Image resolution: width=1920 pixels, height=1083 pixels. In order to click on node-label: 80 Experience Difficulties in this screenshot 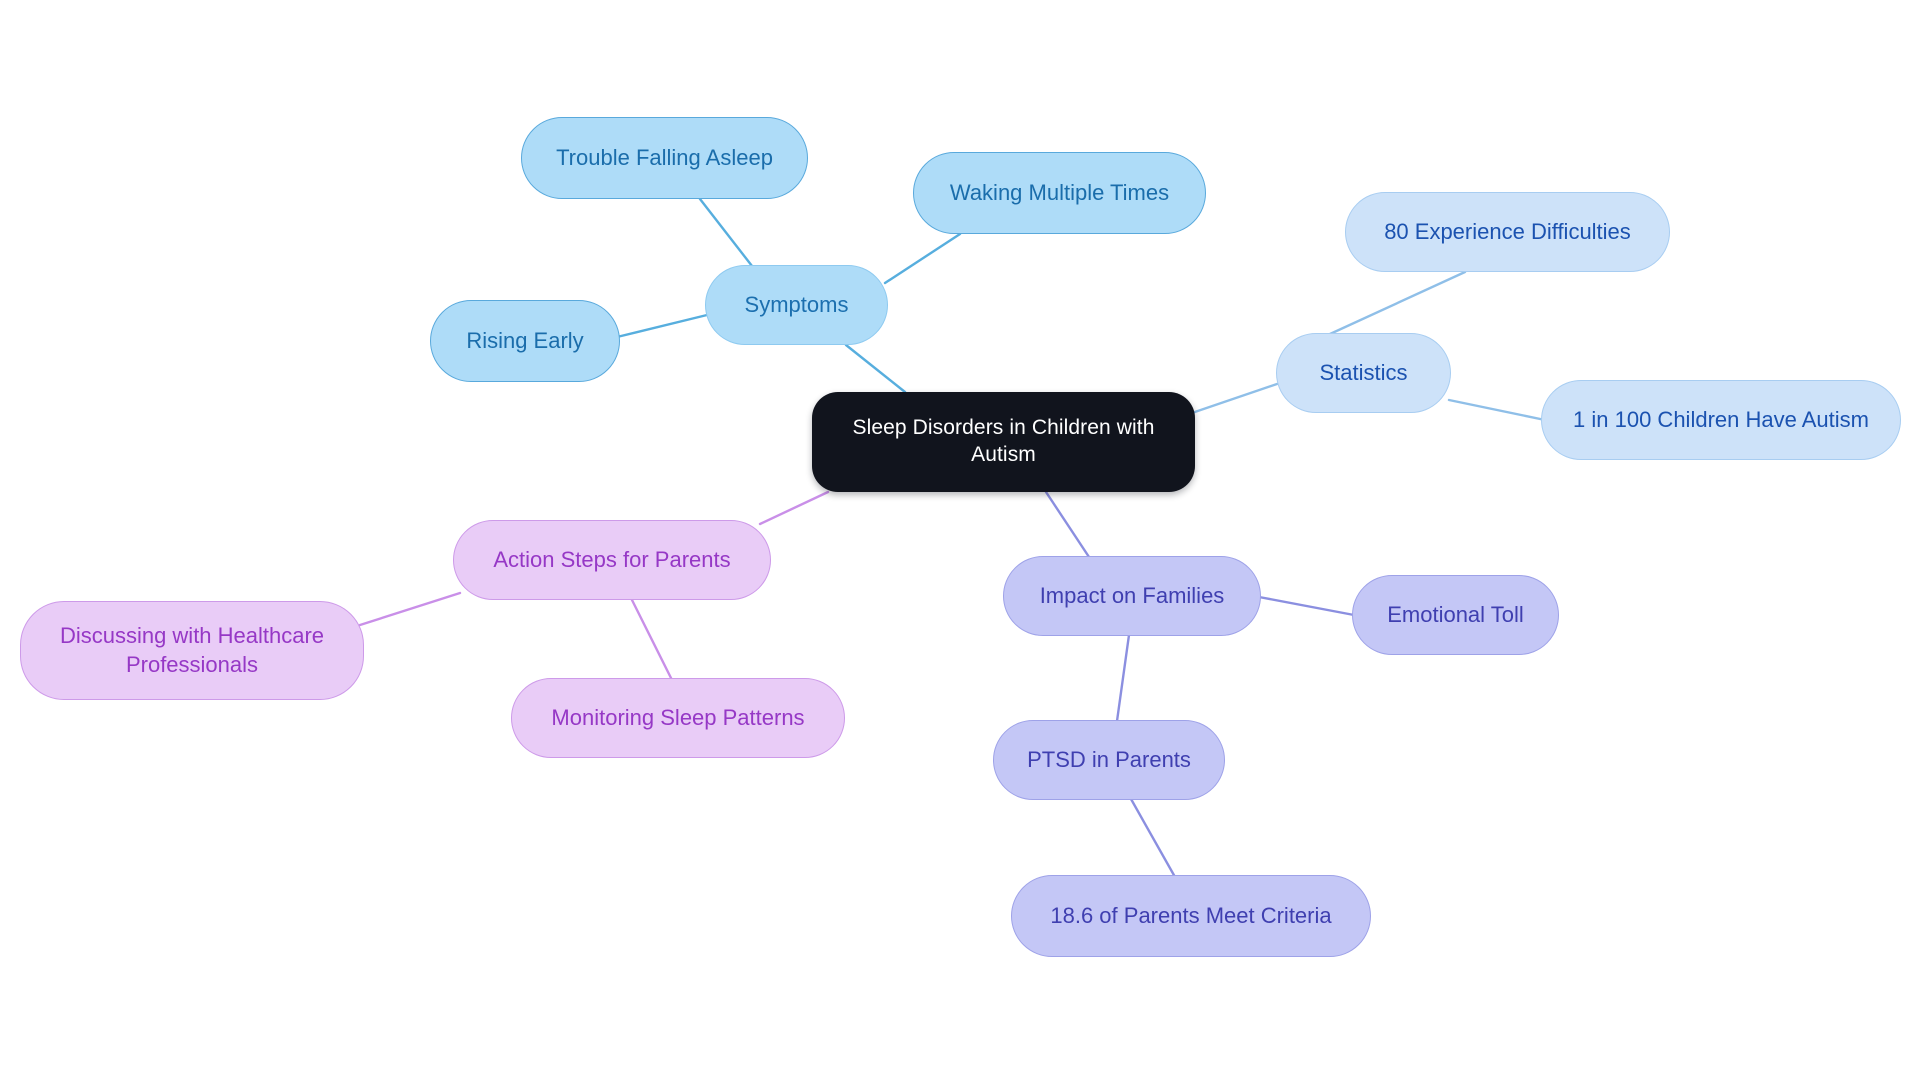, I will do `click(1507, 231)`.